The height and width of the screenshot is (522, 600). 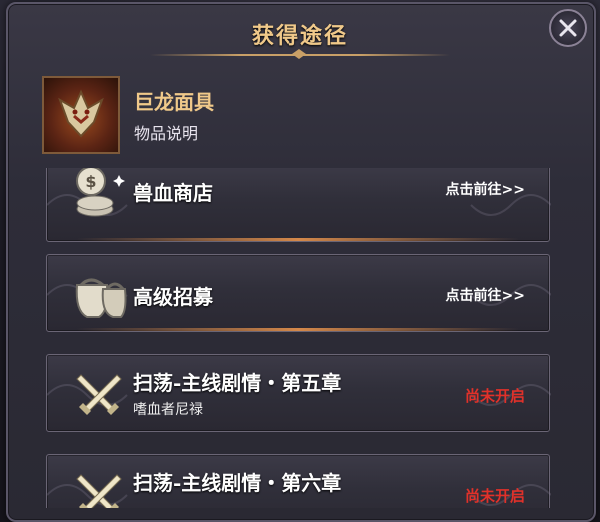 What do you see at coordinates (192, 116) in the screenshot?
I see `item-summary: 巨龙面具 物品说明` at bounding box center [192, 116].